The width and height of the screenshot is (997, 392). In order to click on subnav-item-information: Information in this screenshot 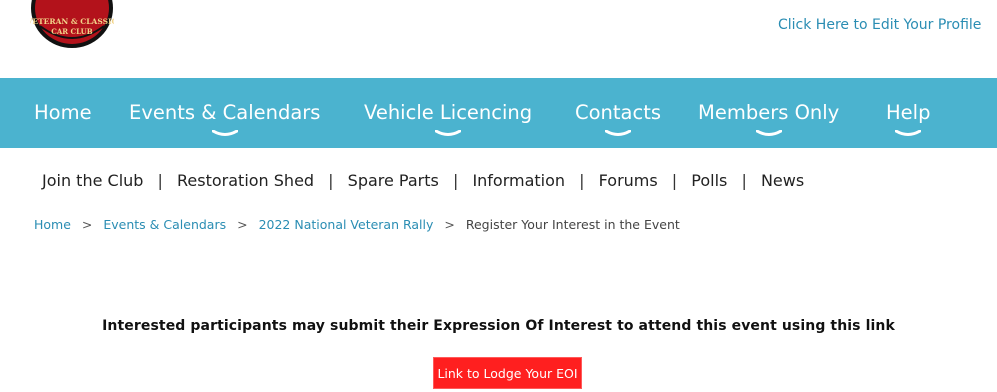, I will do `click(518, 180)`.